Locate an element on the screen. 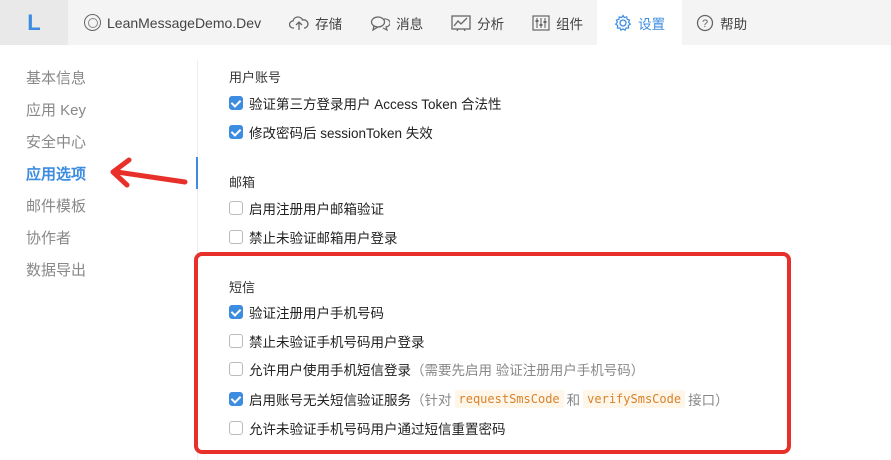  nav-settings: 设置 is located at coordinates (640, 22).